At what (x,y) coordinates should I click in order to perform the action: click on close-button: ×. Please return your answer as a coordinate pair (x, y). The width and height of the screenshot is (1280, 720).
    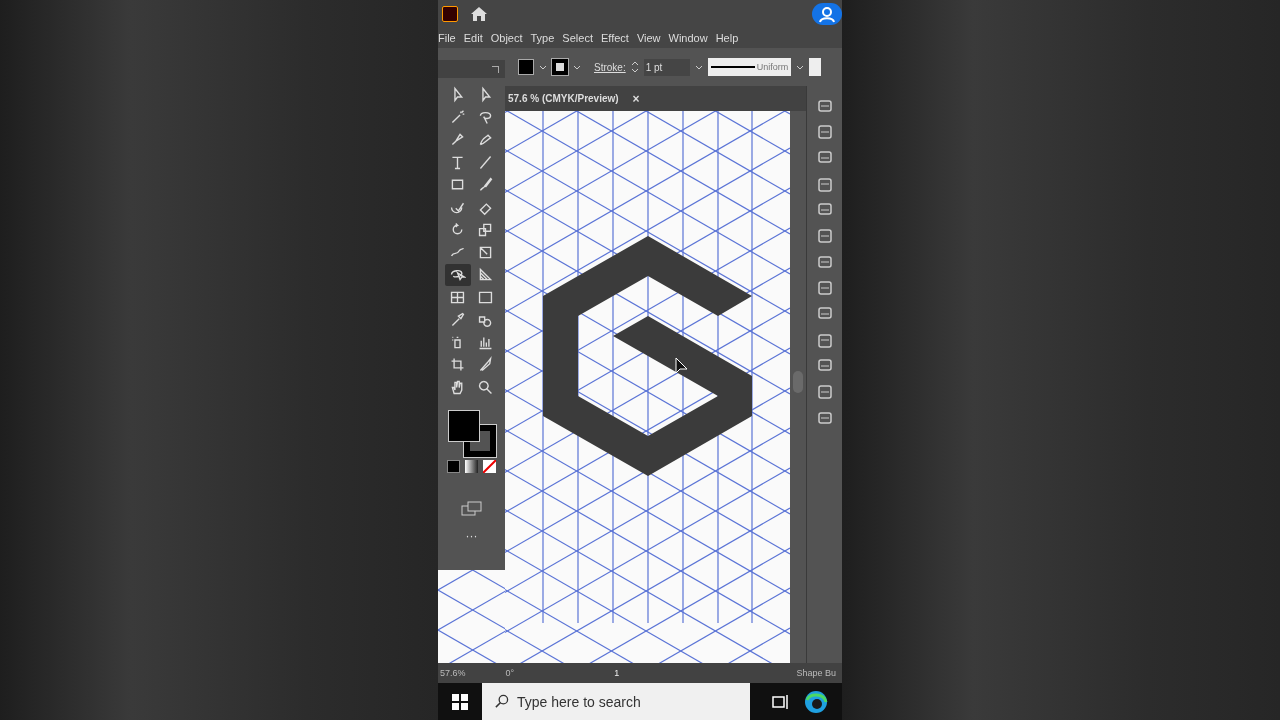
    Looking at the image, I should click on (636, 98).